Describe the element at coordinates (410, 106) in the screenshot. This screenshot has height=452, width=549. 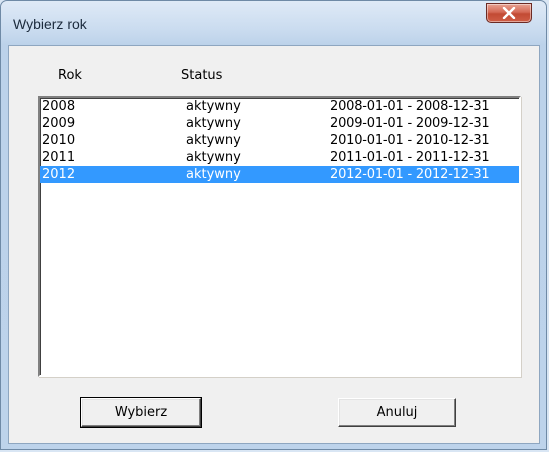
I see `date-range-cell: 2008-01-01 - 2008-12-31` at that location.